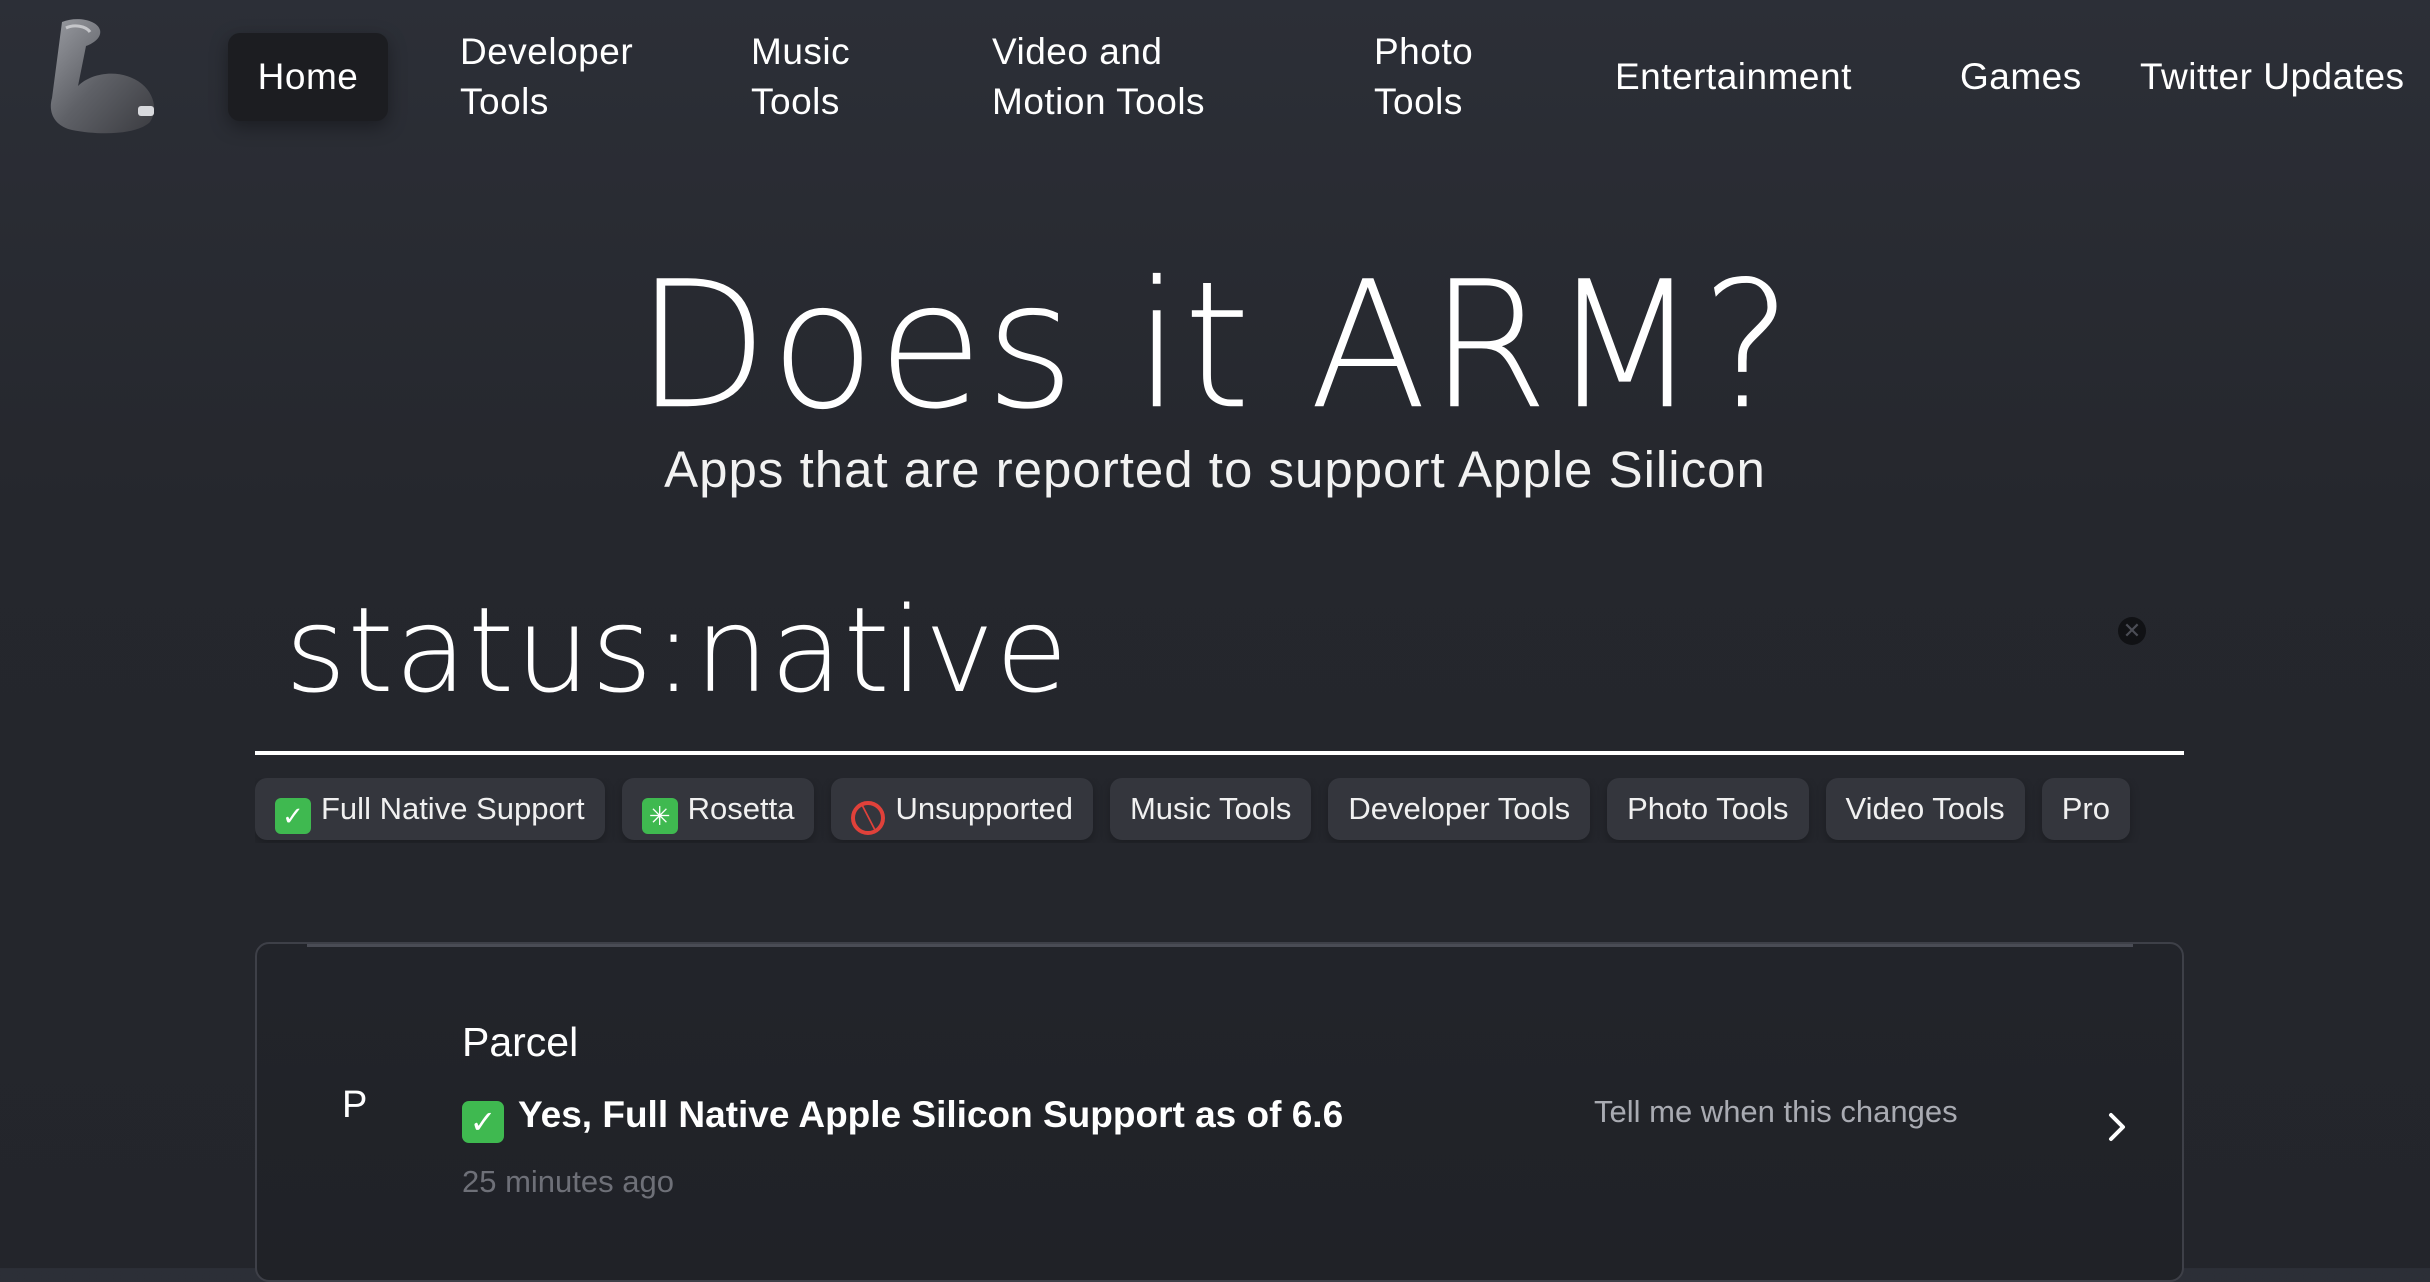 The height and width of the screenshot is (1282, 2430). Describe the element at coordinates (355, 1105) in the screenshot. I see `avatar: P` at that location.